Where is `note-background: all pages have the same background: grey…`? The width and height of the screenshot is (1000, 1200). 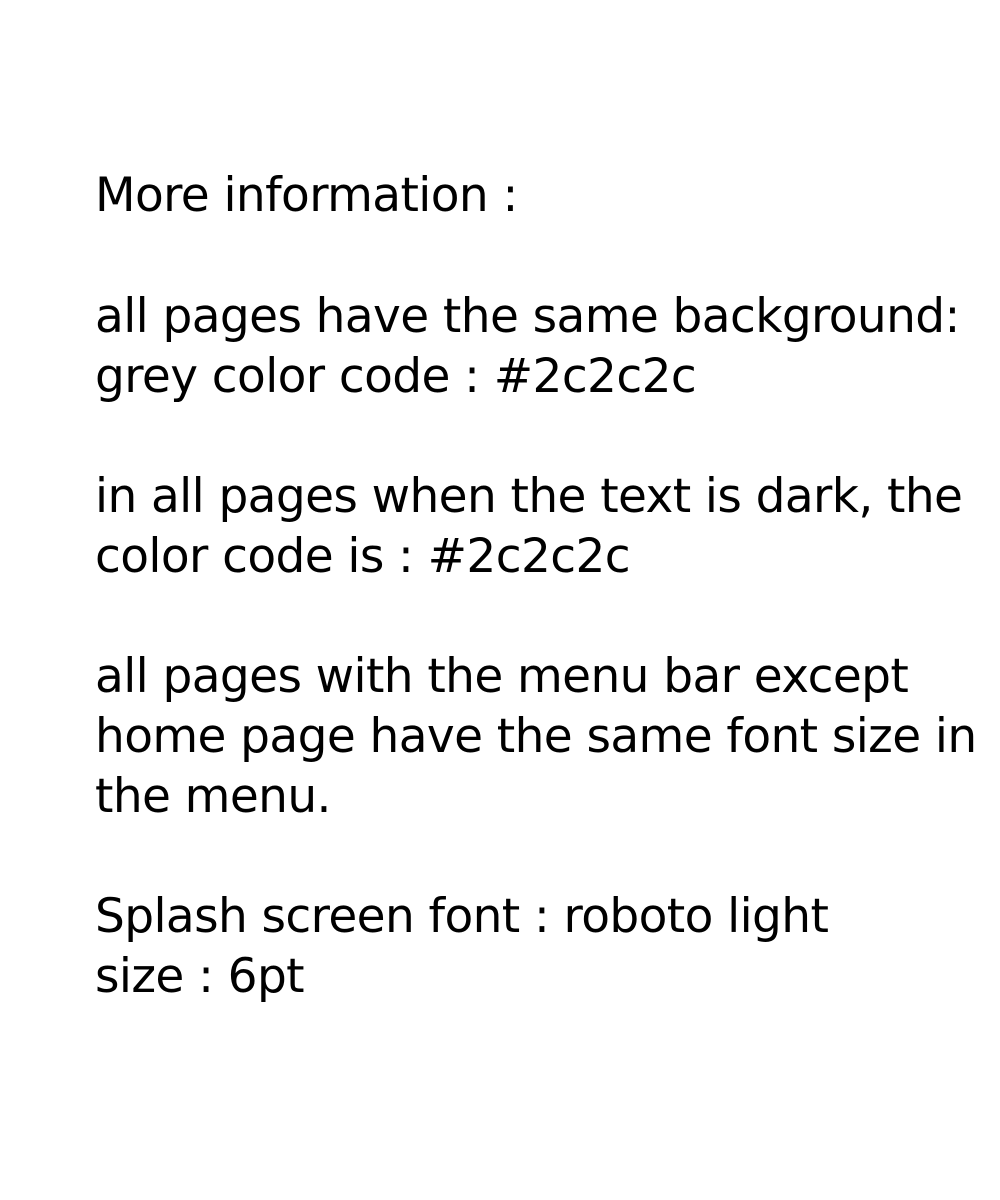
note-background: all pages have the same background: grey… is located at coordinates (535, 347).